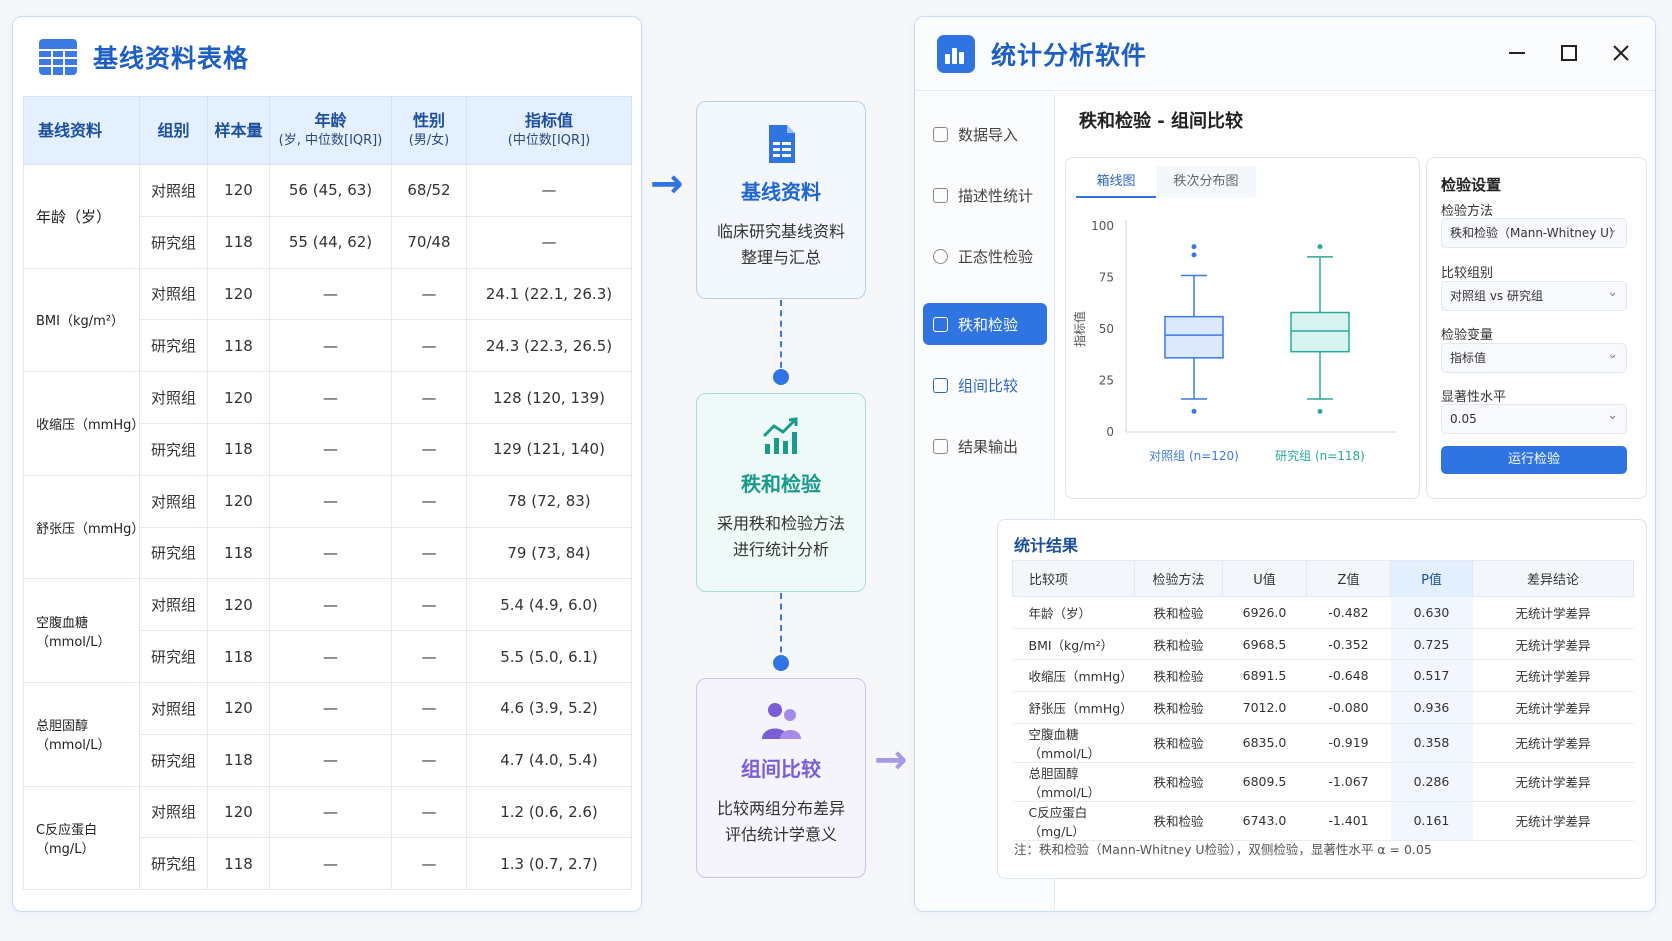 Image resolution: width=1672 pixels, height=941 pixels. I want to click on sidebar-item-normality: 正态性检验, so click(985, 256).